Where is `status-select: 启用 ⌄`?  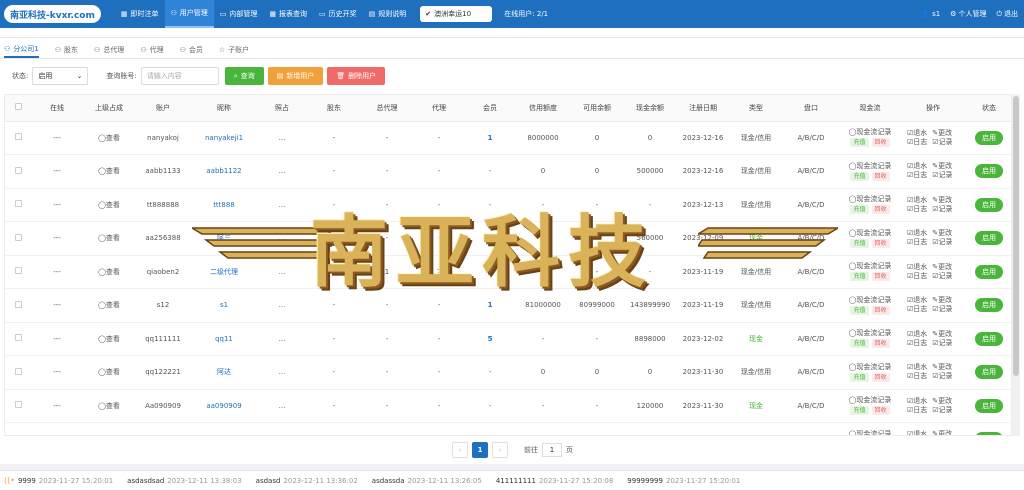 status-select: 启用 ⌄ is located at coordinates (60, 76).